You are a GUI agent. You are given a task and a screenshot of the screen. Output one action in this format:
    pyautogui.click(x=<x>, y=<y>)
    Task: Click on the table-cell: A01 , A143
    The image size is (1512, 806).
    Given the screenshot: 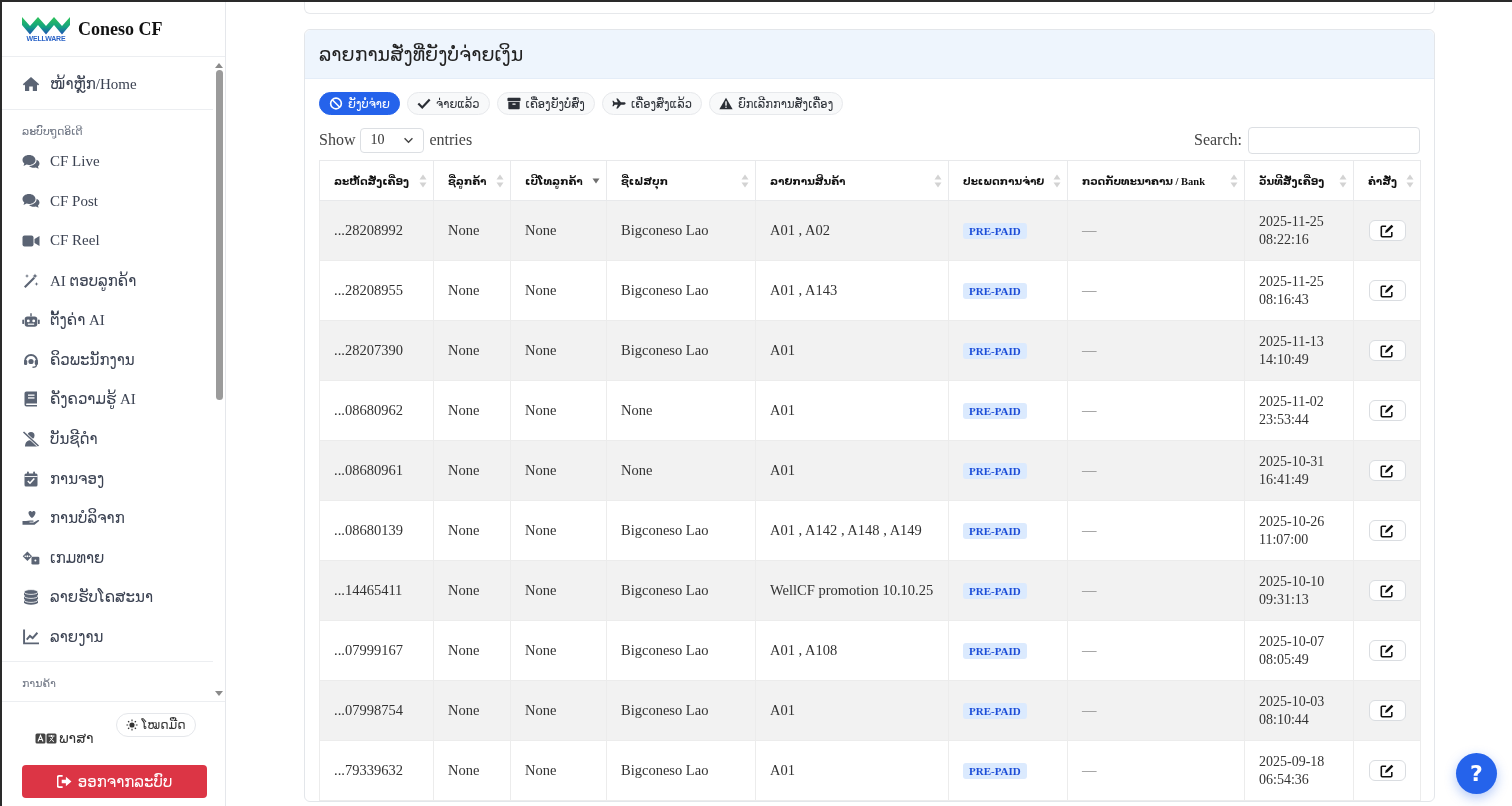 What is the action you would take?
    pyautogui.click(x=852, y=290)
    